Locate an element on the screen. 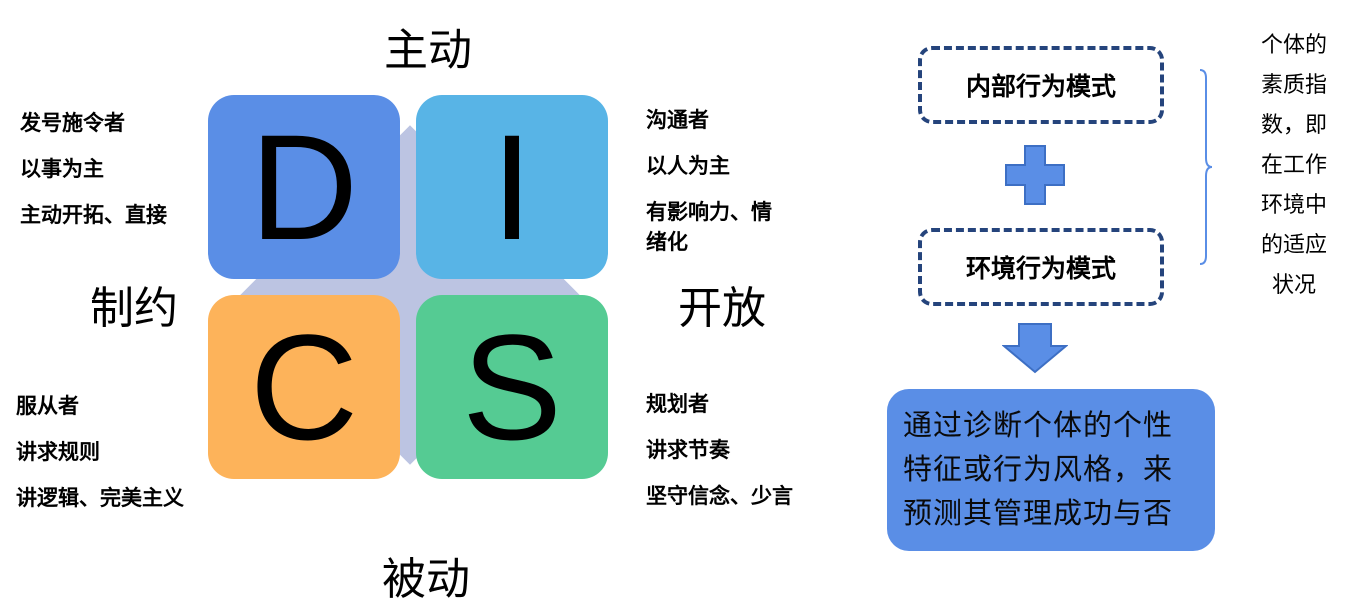  environment-behavior-box: 环境行为模式 is located at coordinates (1041, 267).